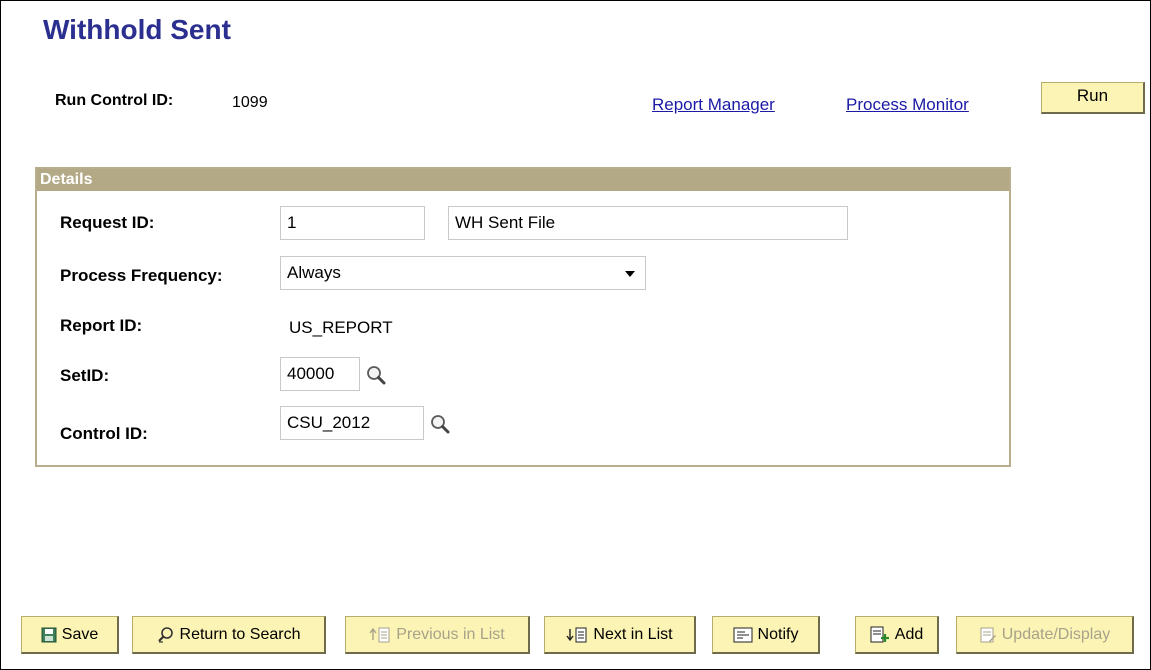 Image resolution: width=1151 pixels, height=670 pixels. I want to click on add-button: Add, so click(897, 635).